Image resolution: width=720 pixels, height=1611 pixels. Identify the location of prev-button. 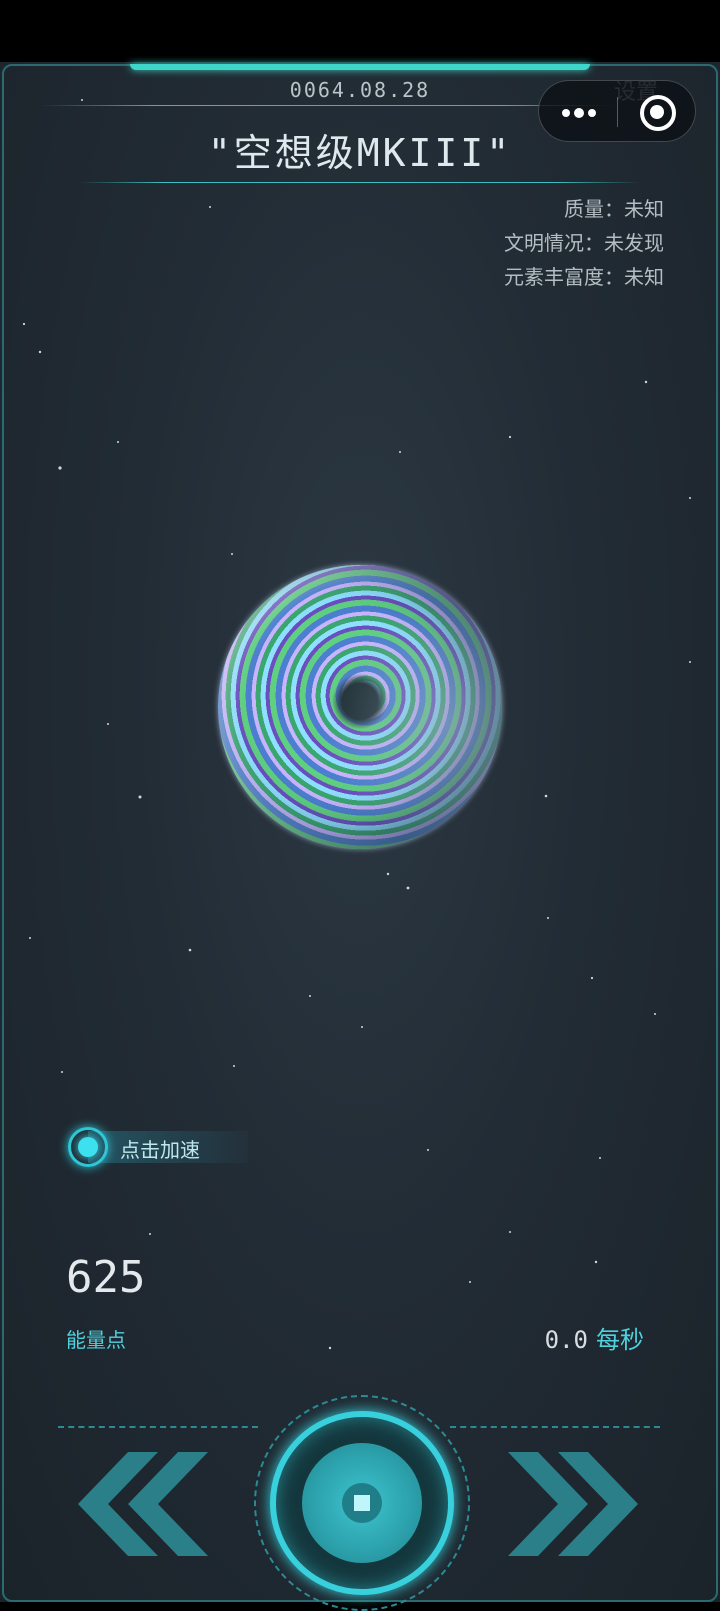
(138, 1504).